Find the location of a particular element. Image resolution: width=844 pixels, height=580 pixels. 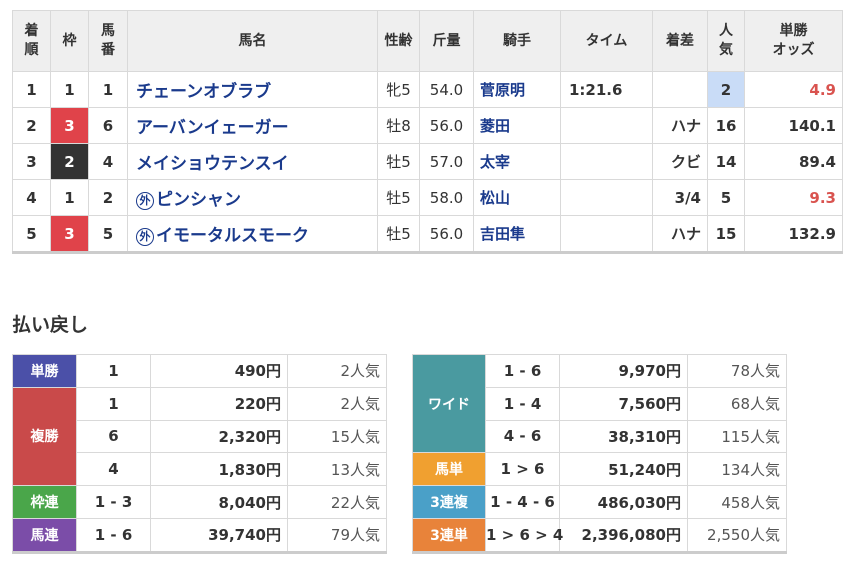

col-sex-age-header: 性齢 is located at coordinates (398, 41).